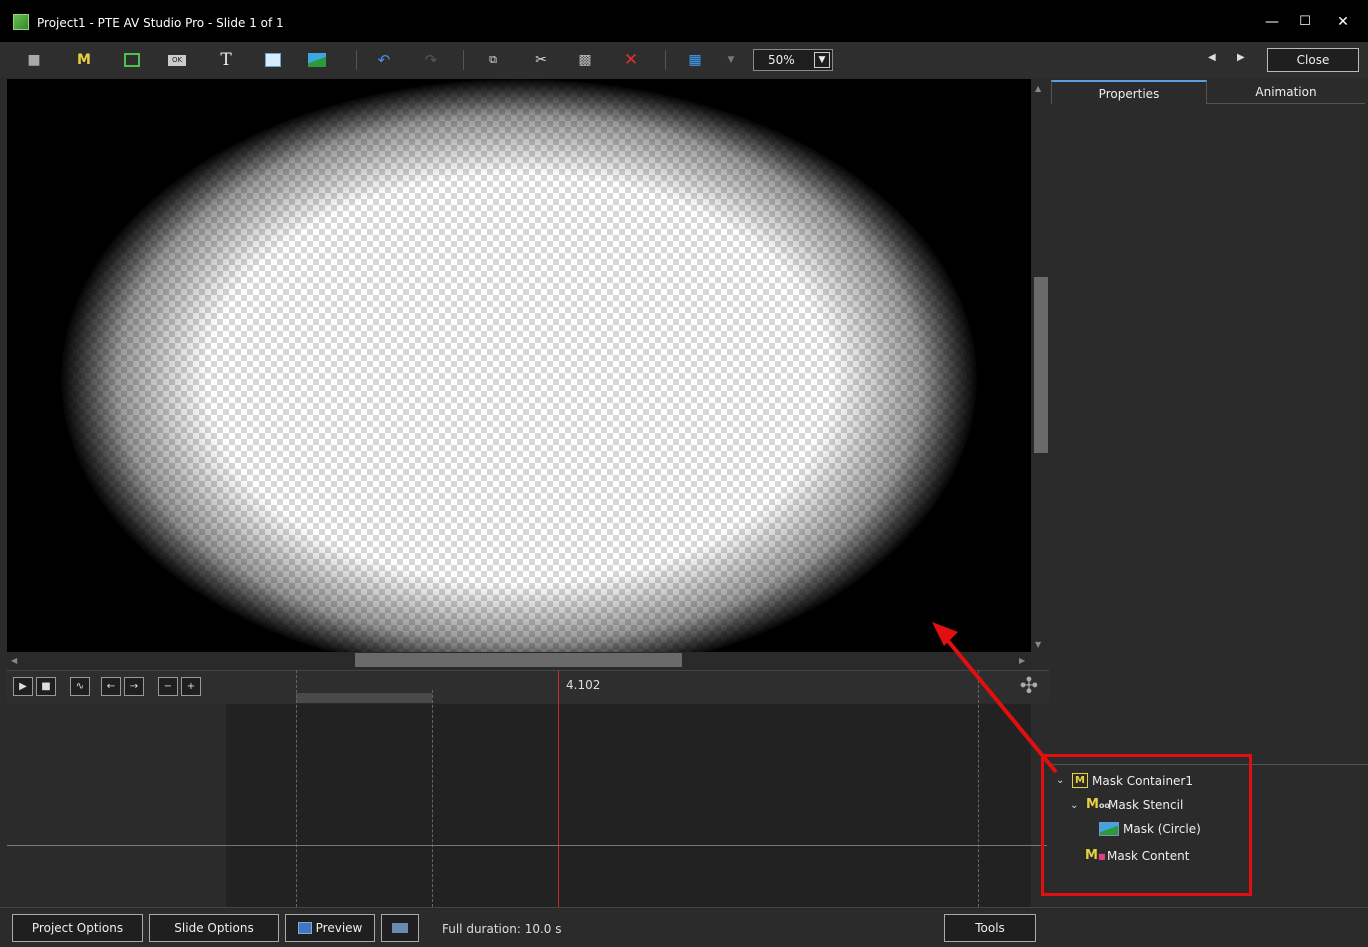 This screenshot has width=1368, height=947. What do you see at coordinates (502, 929) in the screenshot?
I see `duration-status: Full duration: 10.0 s` at bounding box center [502, 929].